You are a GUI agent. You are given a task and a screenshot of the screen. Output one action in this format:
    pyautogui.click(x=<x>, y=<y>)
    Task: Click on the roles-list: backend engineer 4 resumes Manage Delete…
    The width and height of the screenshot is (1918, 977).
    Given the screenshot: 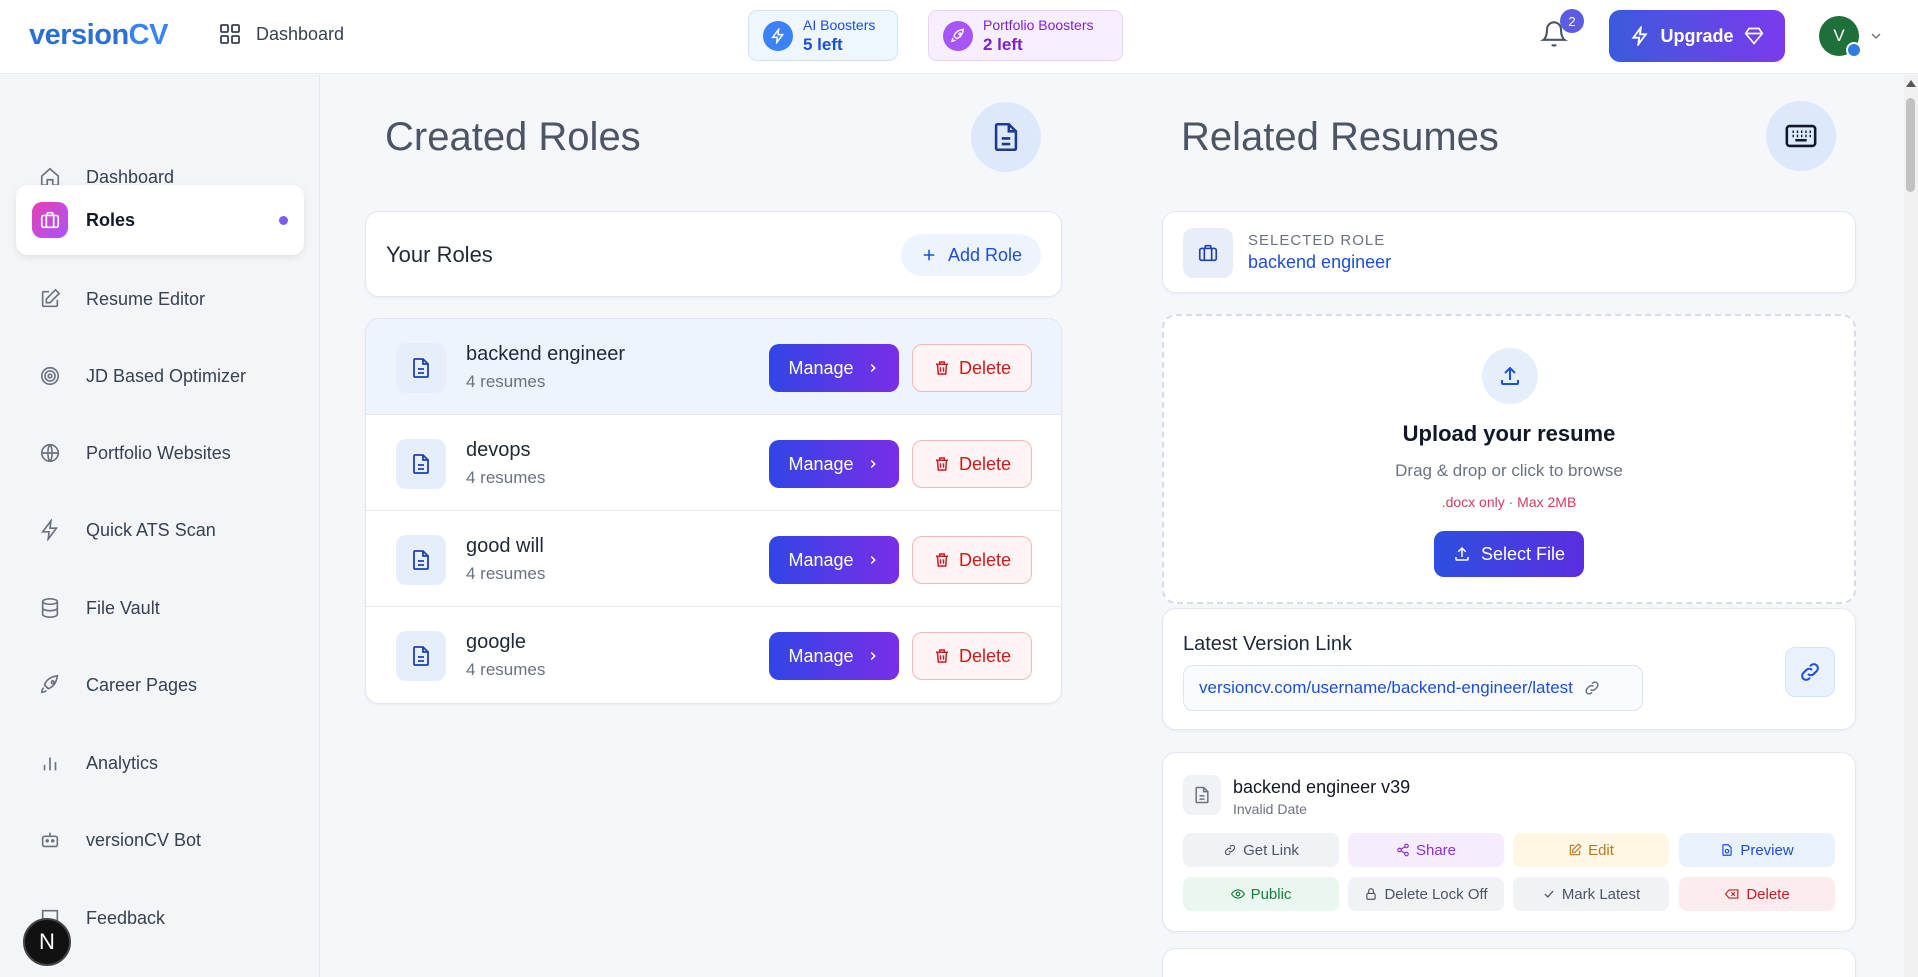 What is the action you would take?
    pyautogui.click(x=713, y=511)
    